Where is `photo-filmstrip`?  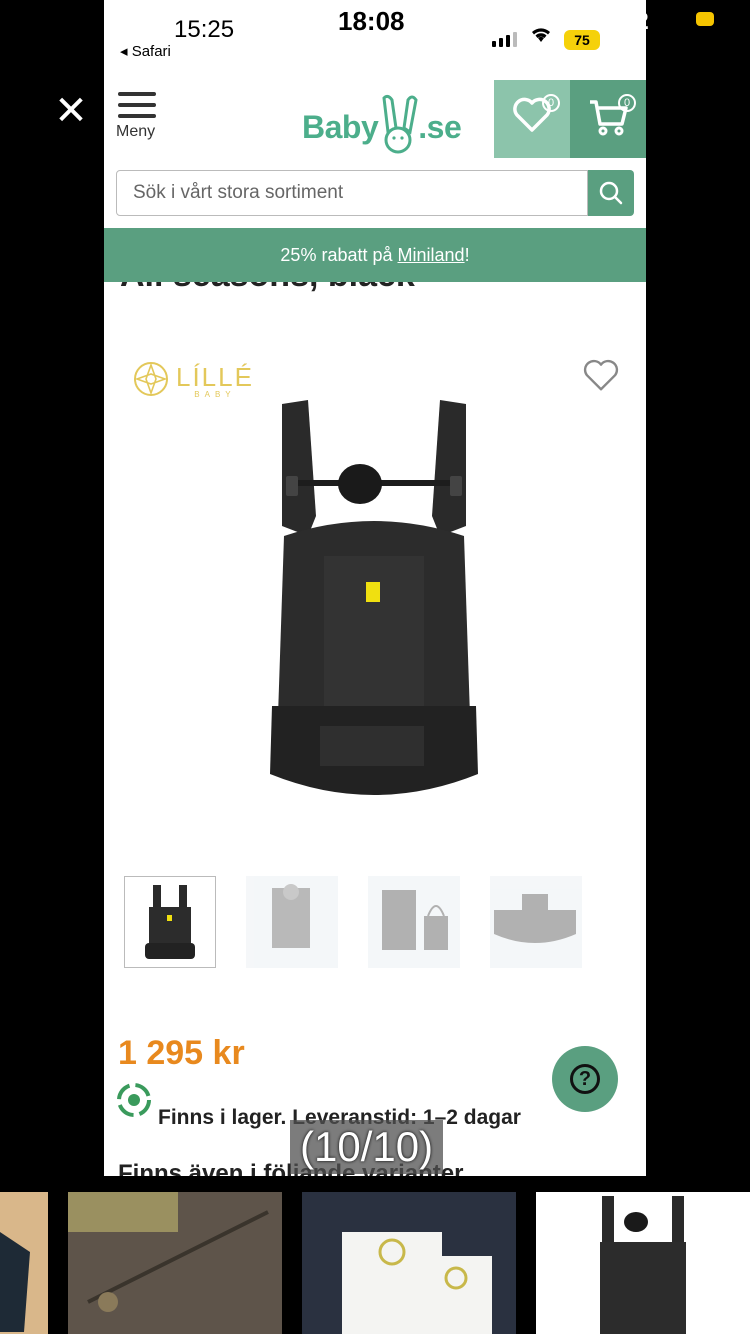
photo-filmstrip is located at coordinates (375, 1263).